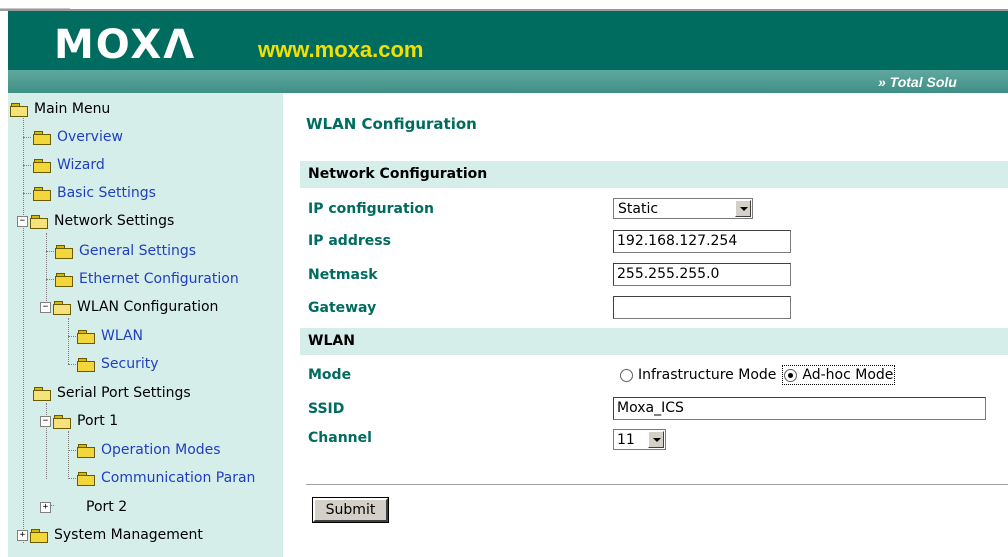 Image resolution: width=1008 pixels, height=557 pixels. Describe the element at coordinates (110, 336) in the screenshot. I see `sidebar-item-wlan: WLAN` at that location.